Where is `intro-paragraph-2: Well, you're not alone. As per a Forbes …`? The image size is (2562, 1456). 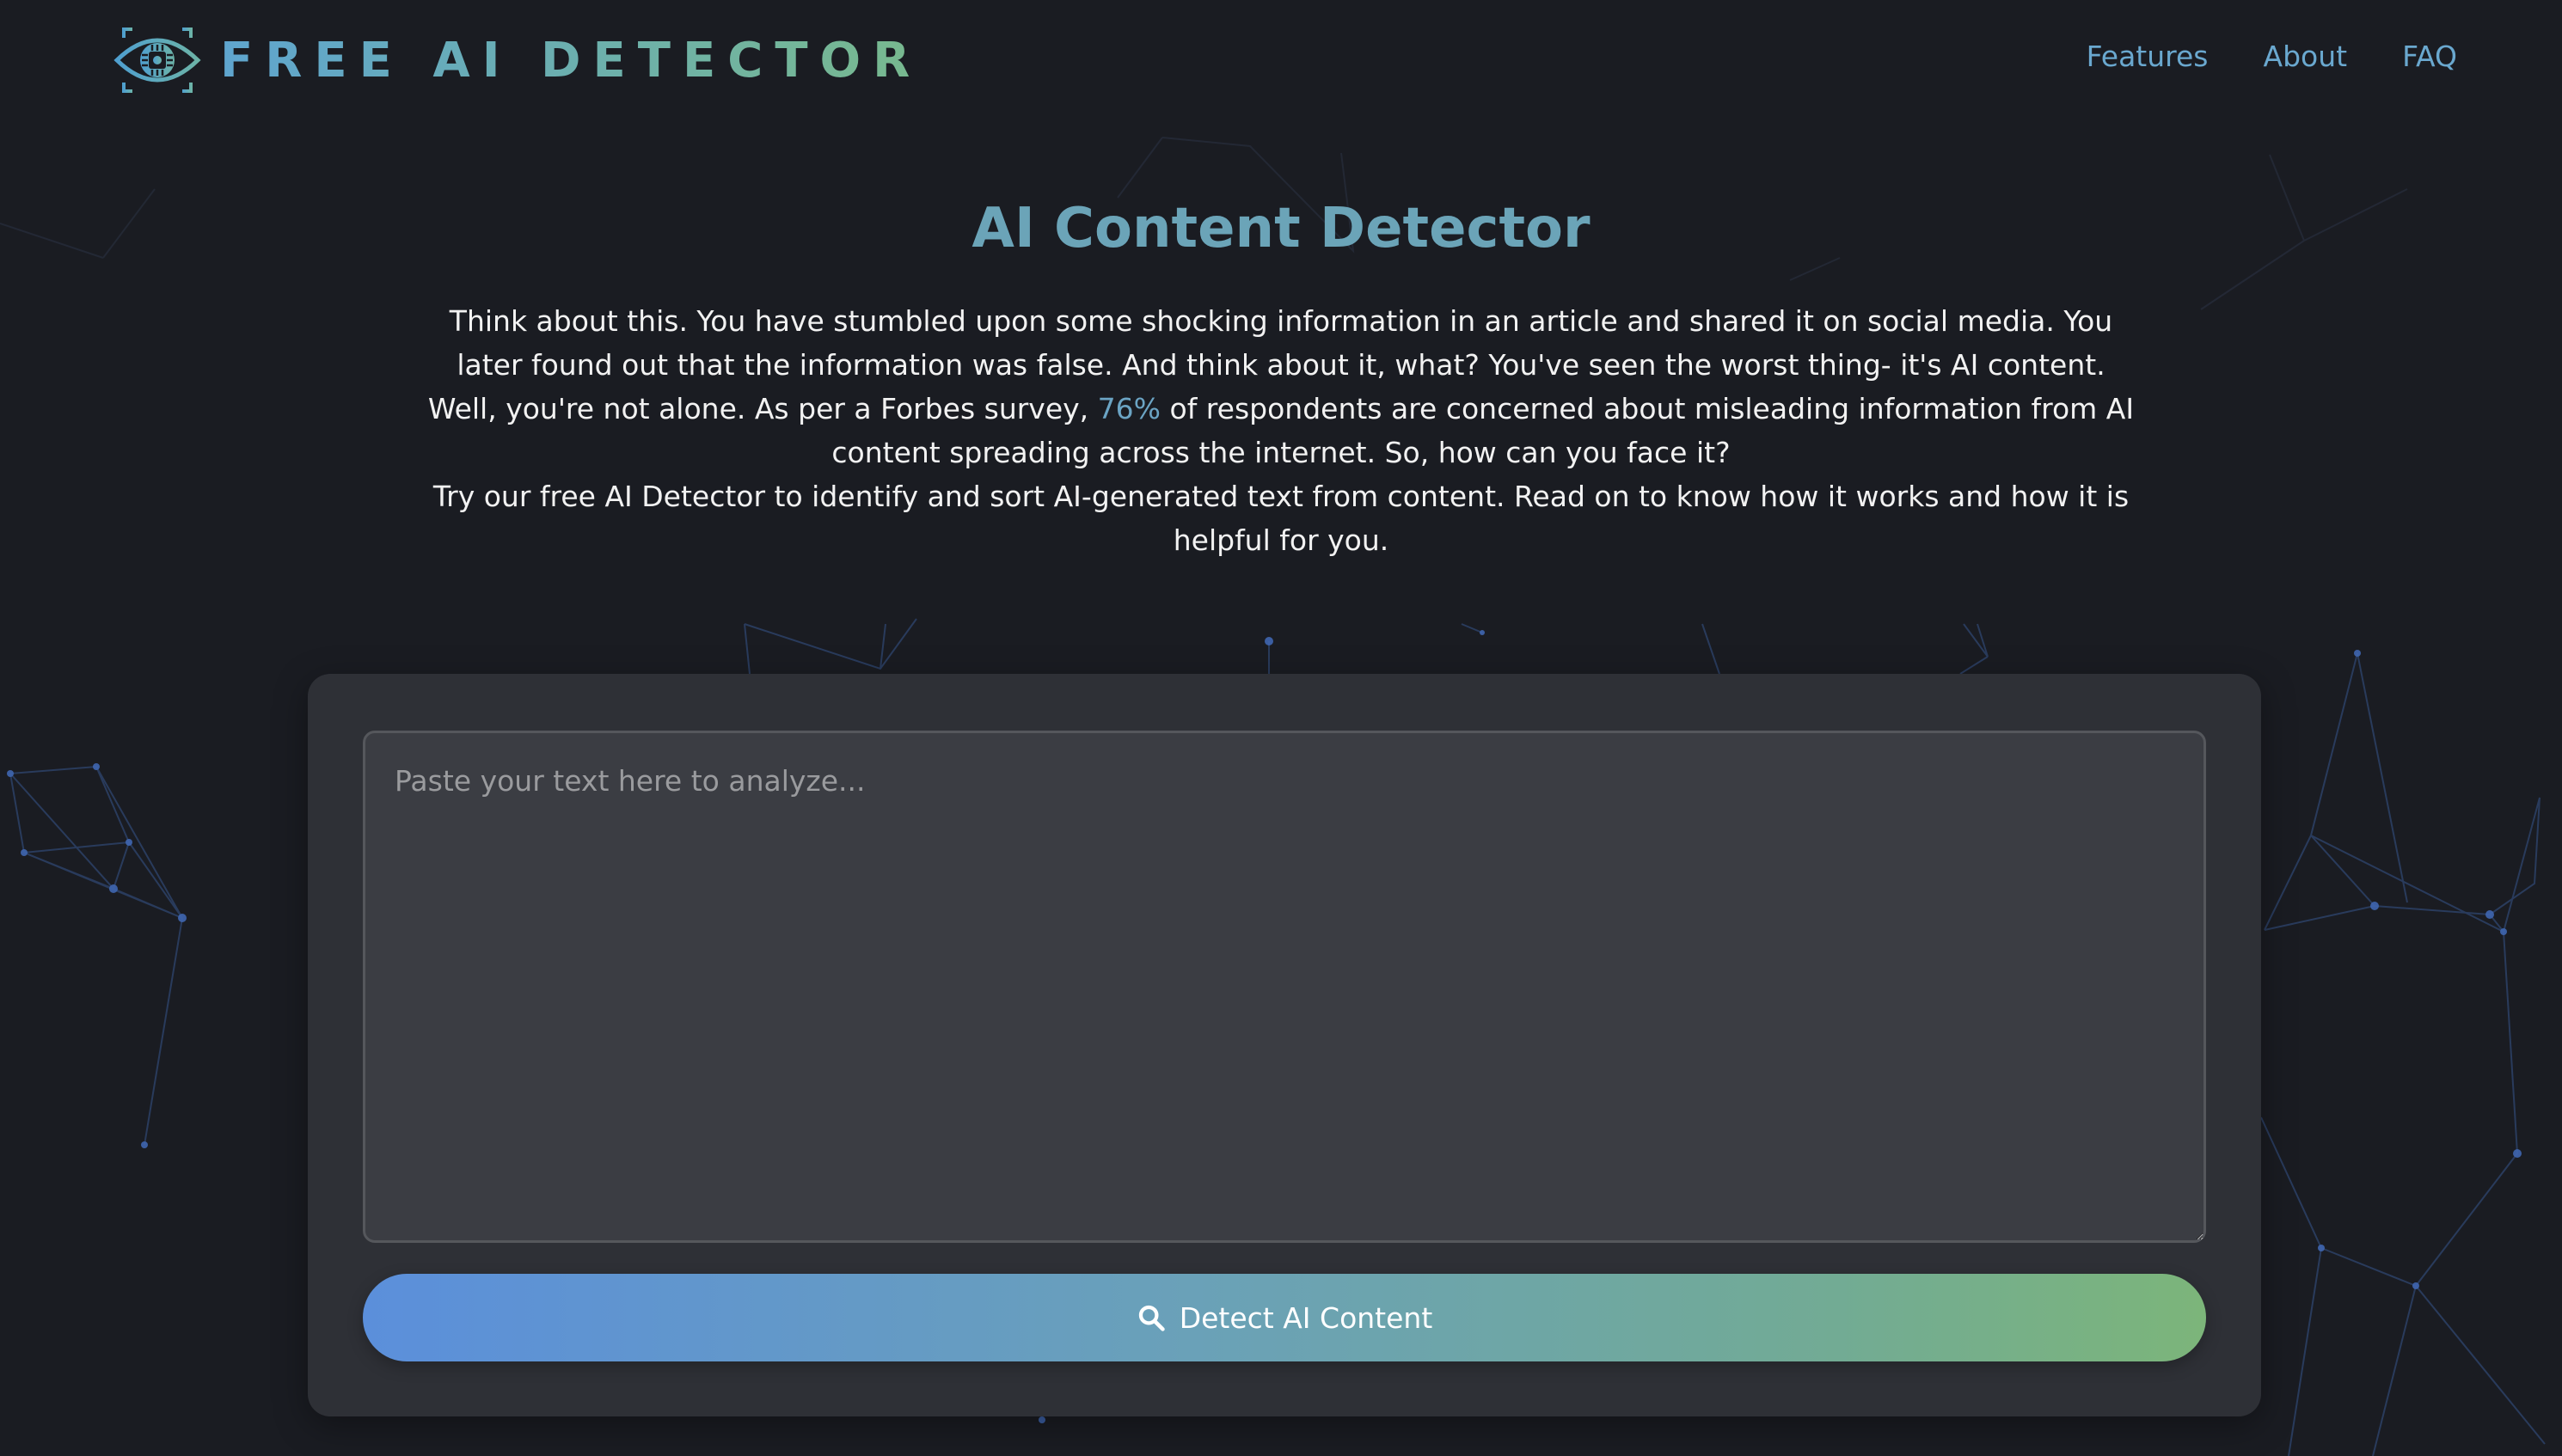
intro-paragraph-2: Well, you're not alone. As per a Forbes … is located at coordinates (1281, 430).